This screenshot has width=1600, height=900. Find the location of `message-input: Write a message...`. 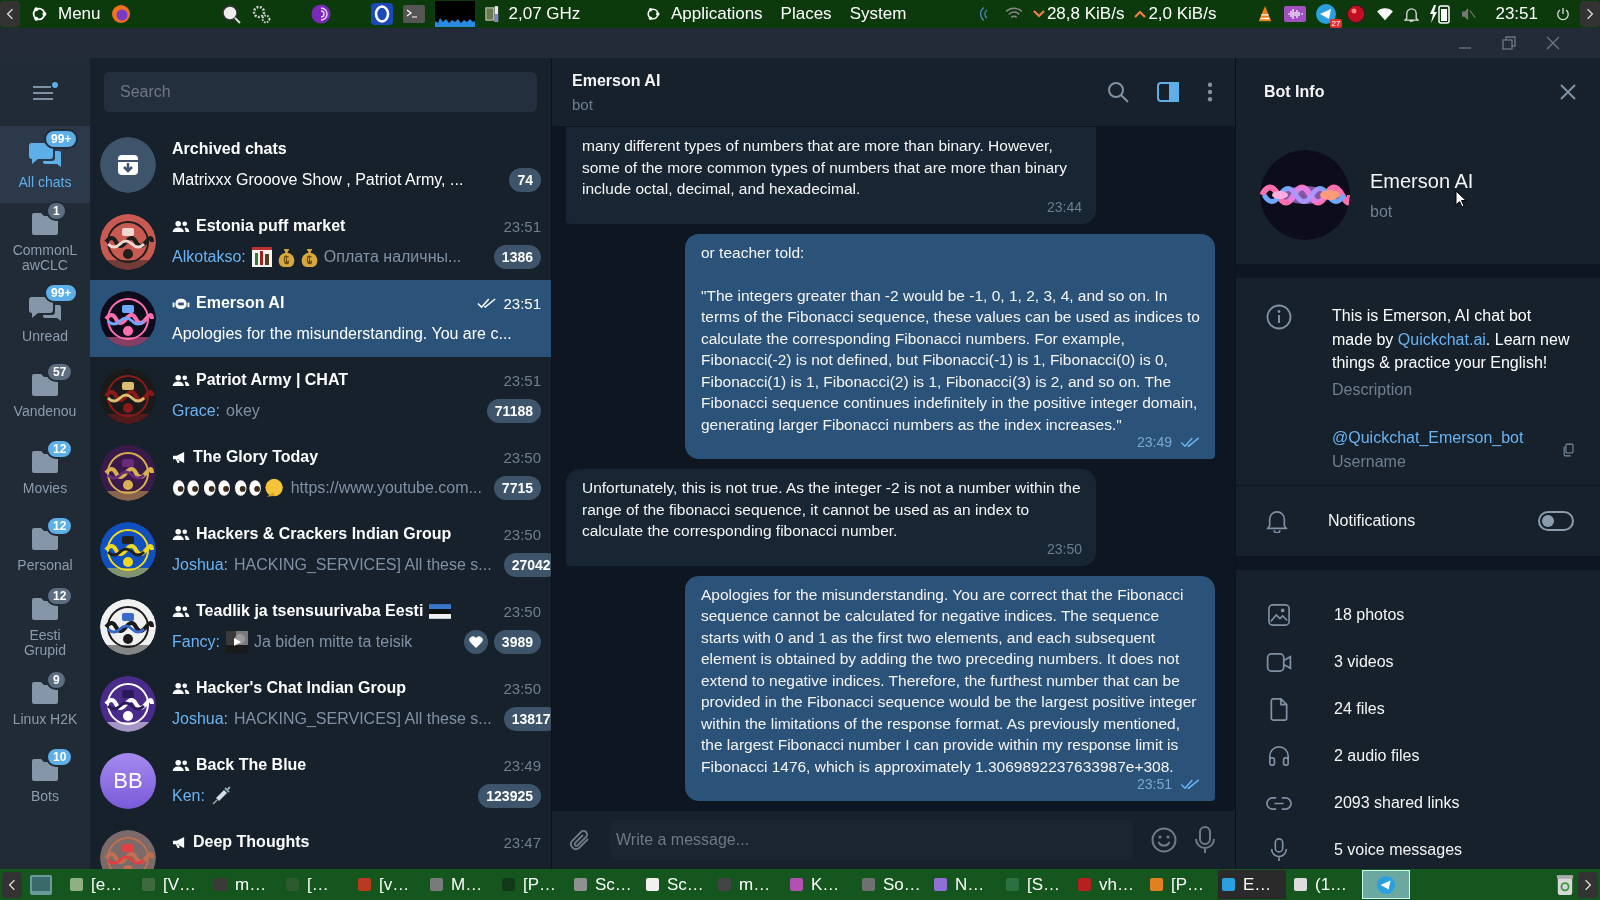

message-input: Write a message... is located at coordinates (871, 840).